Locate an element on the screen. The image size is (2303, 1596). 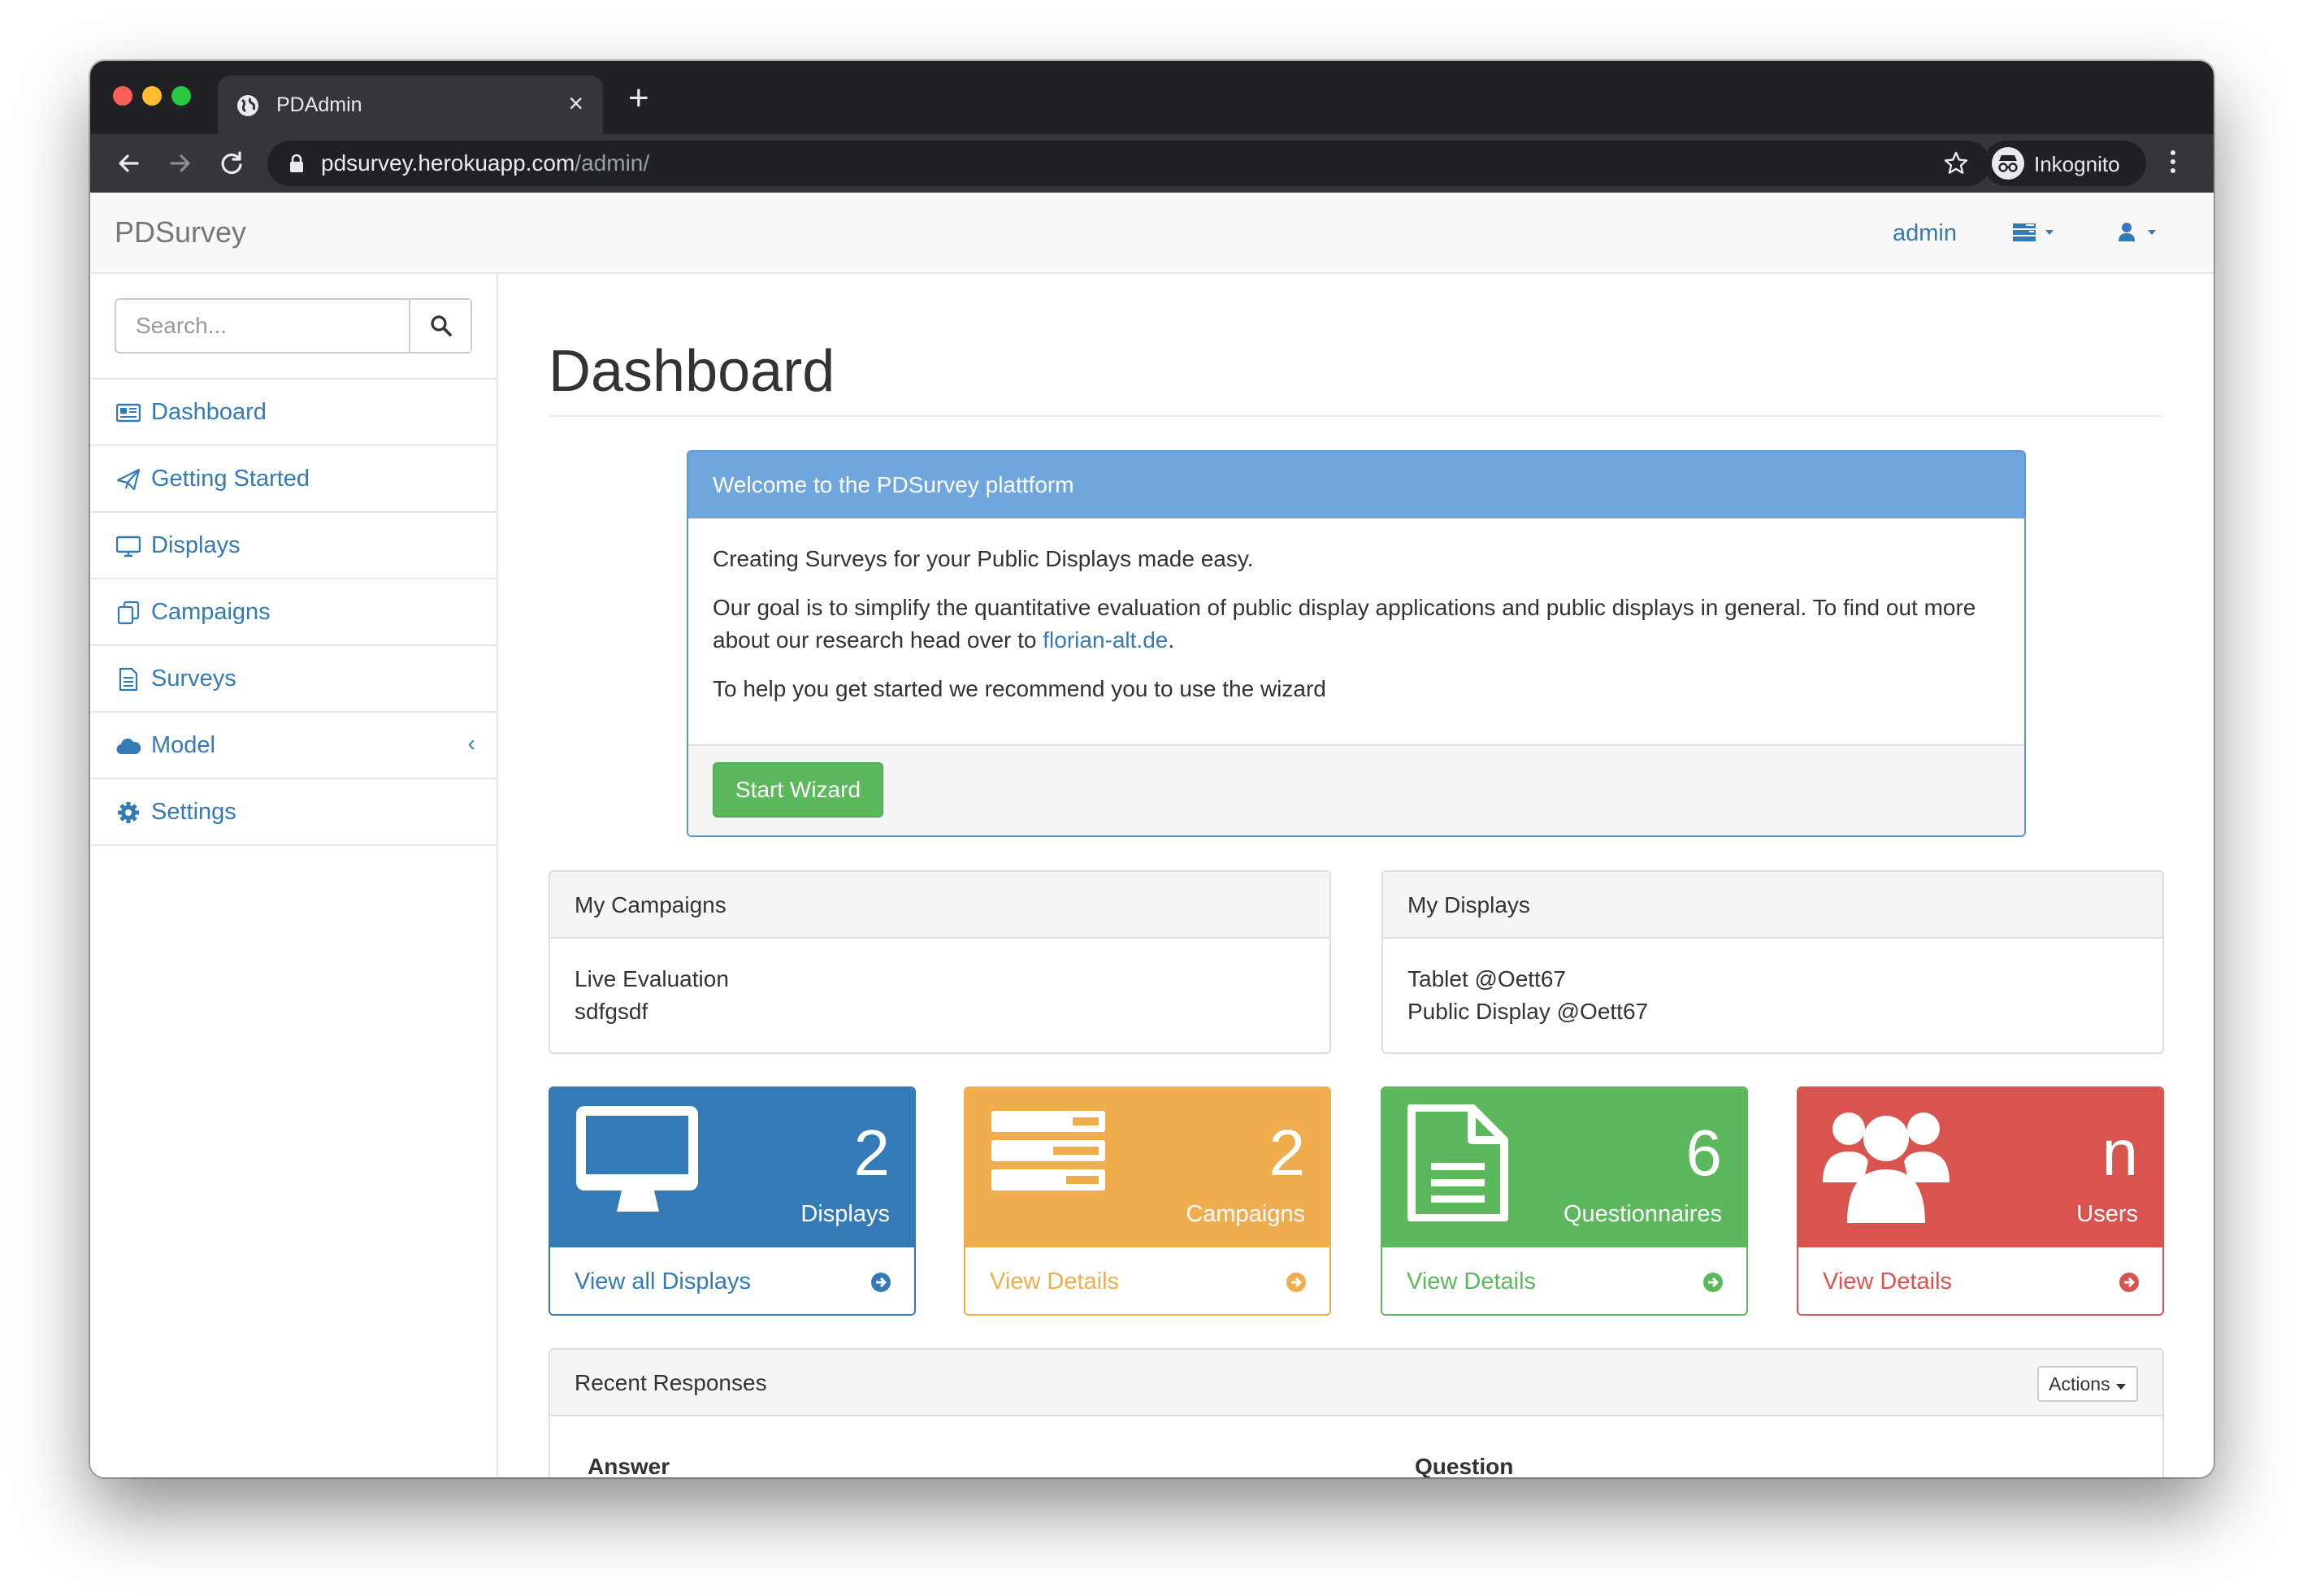
incognito-profile-button: Inkognito is located at coordinates (2065, 163).